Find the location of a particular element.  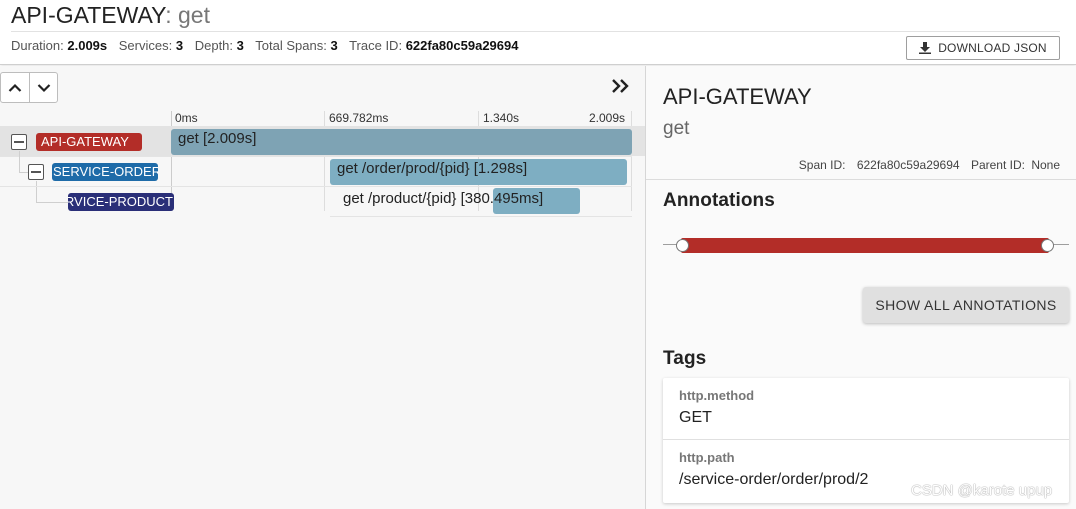

service-badge: SERVICE-PRODUCT is located at coordinates (121, 202).